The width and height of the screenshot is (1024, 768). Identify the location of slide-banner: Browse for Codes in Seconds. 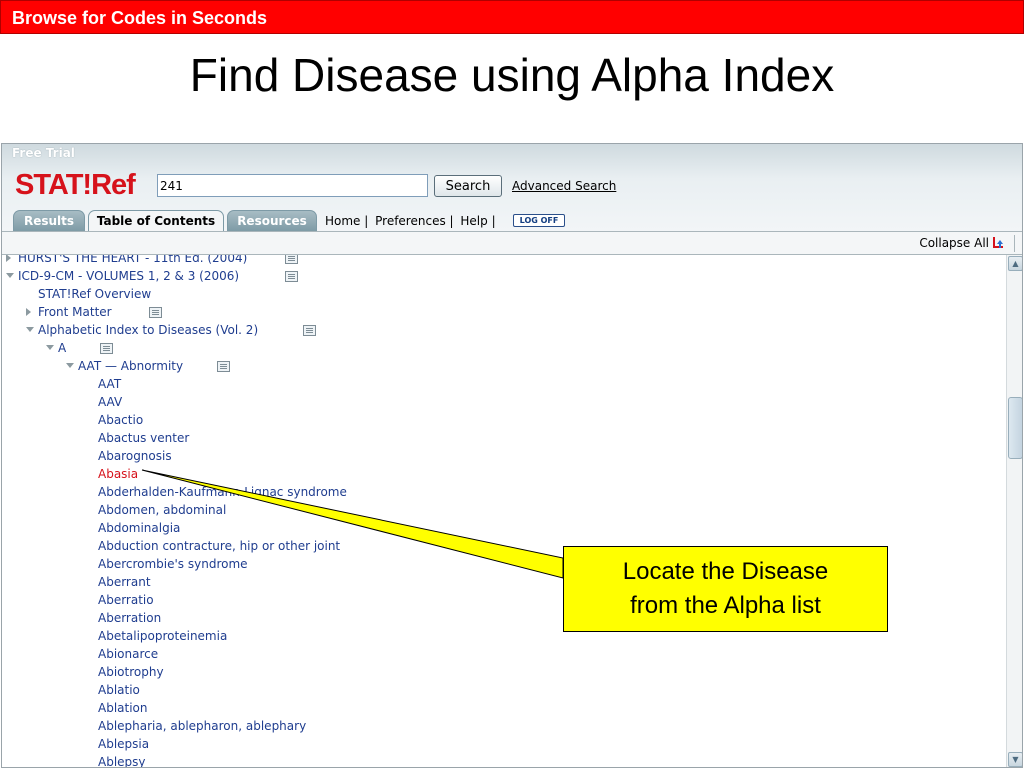
(512, 17).